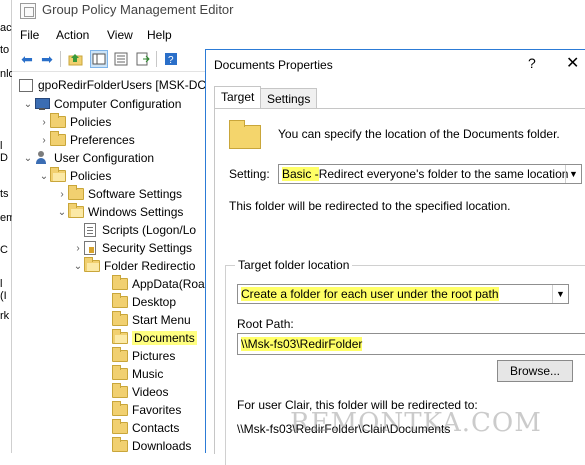 Image resolution: width=585 pixels, height=465 pixels. Describe the element at coordinates (416, 423) in the screenshot. I see `watermark: REMONTKA.COM` at that location.